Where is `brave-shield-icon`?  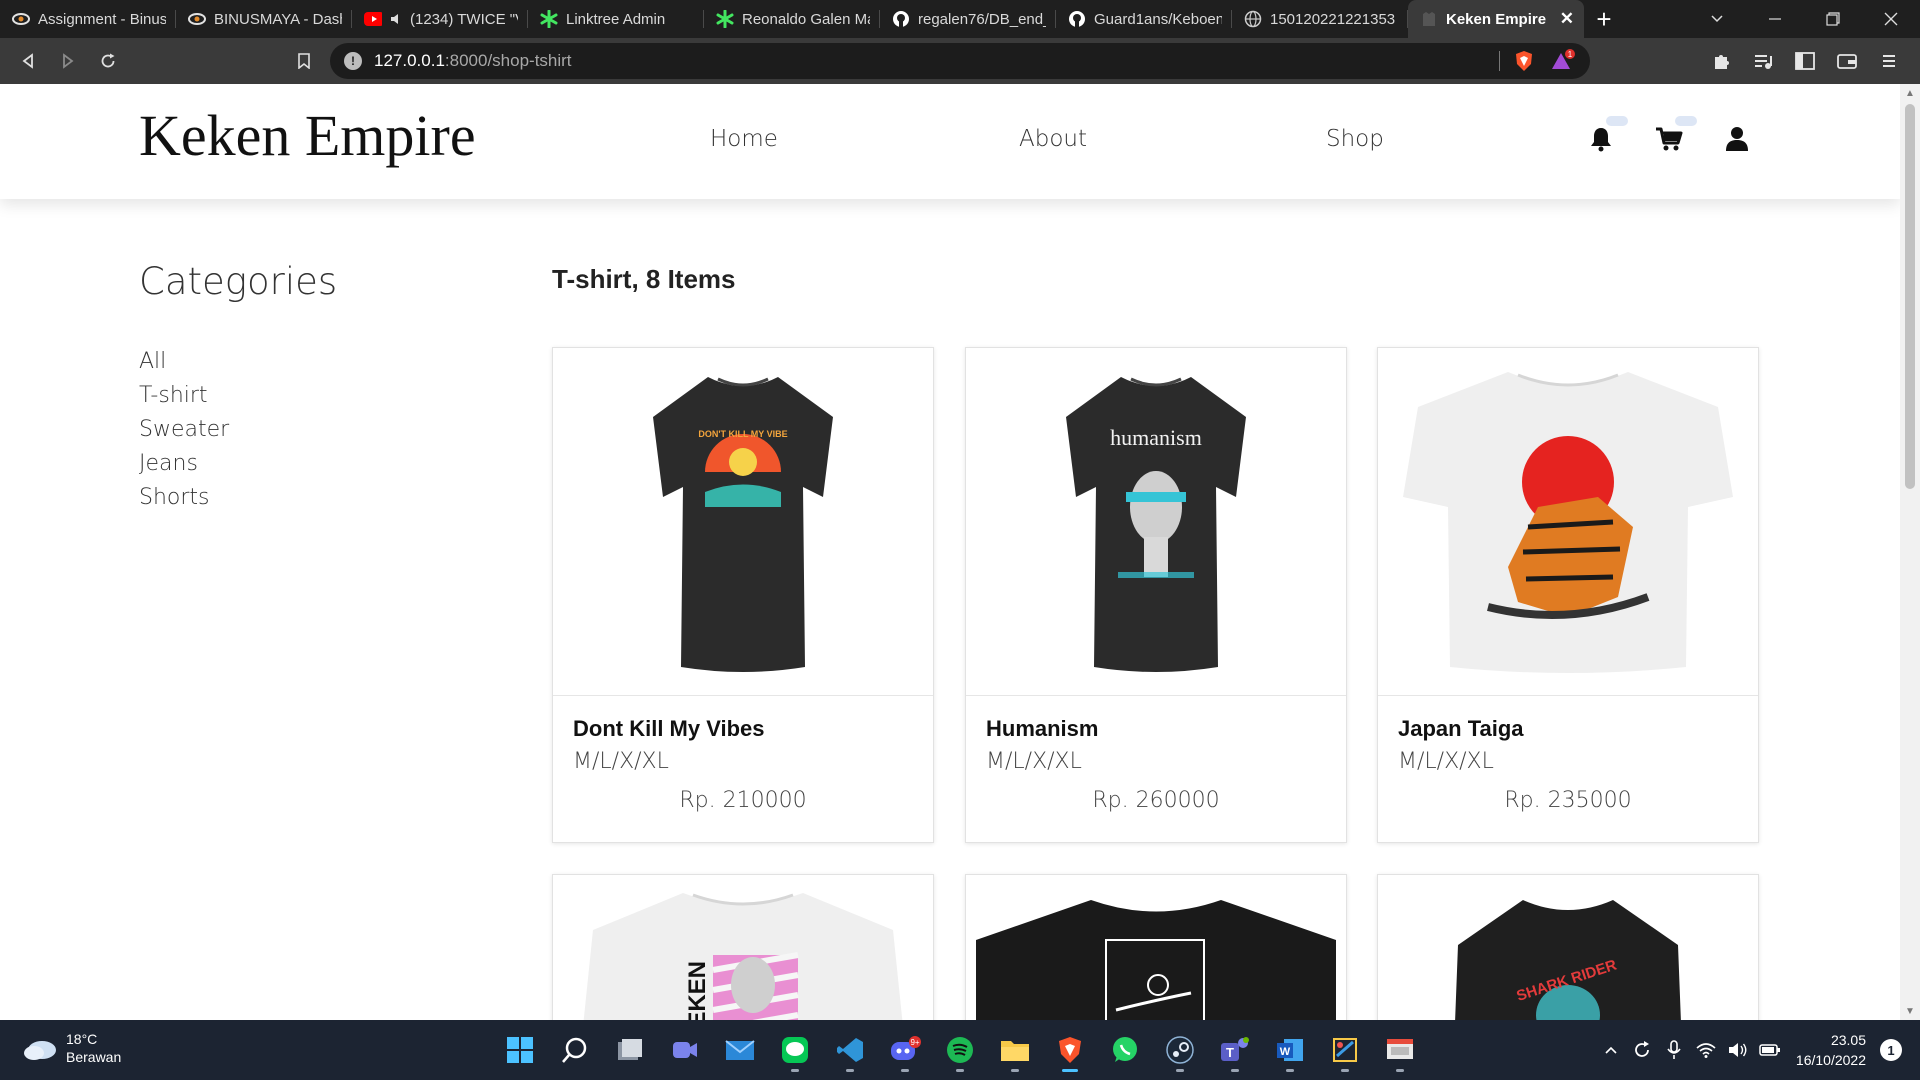 brave-shield-icon is located at coordinates (1524, 61).